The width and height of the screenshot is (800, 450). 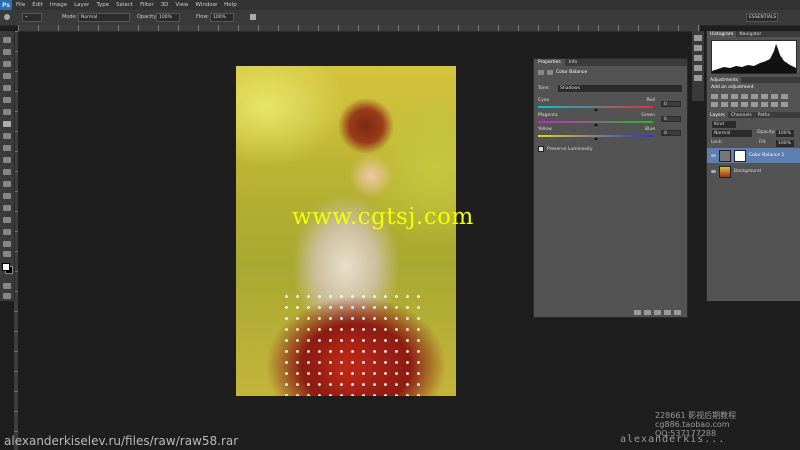 I want to click on foreground-color-swatch, so click(x=6, y=267).